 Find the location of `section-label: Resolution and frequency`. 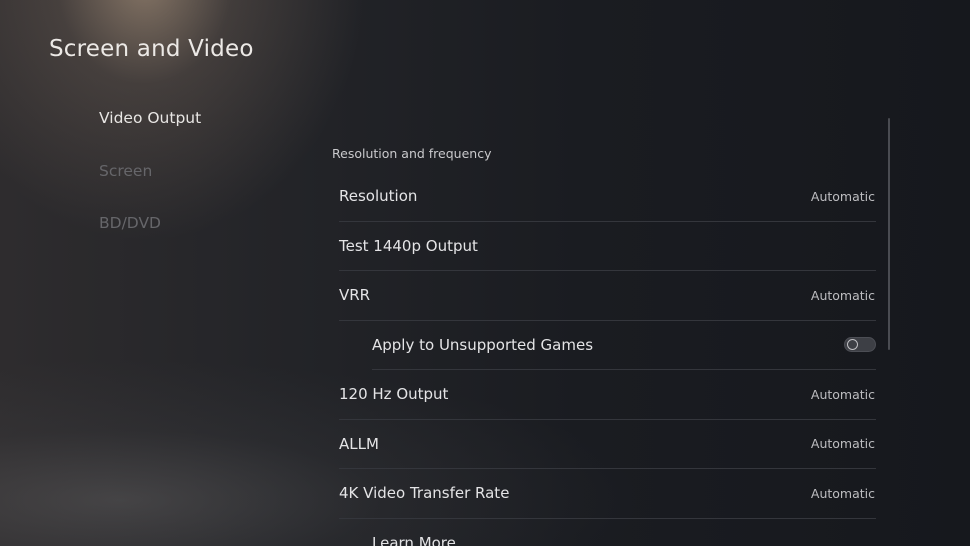

section-label: Resolution and frequency is located at coordinates (412, 153).